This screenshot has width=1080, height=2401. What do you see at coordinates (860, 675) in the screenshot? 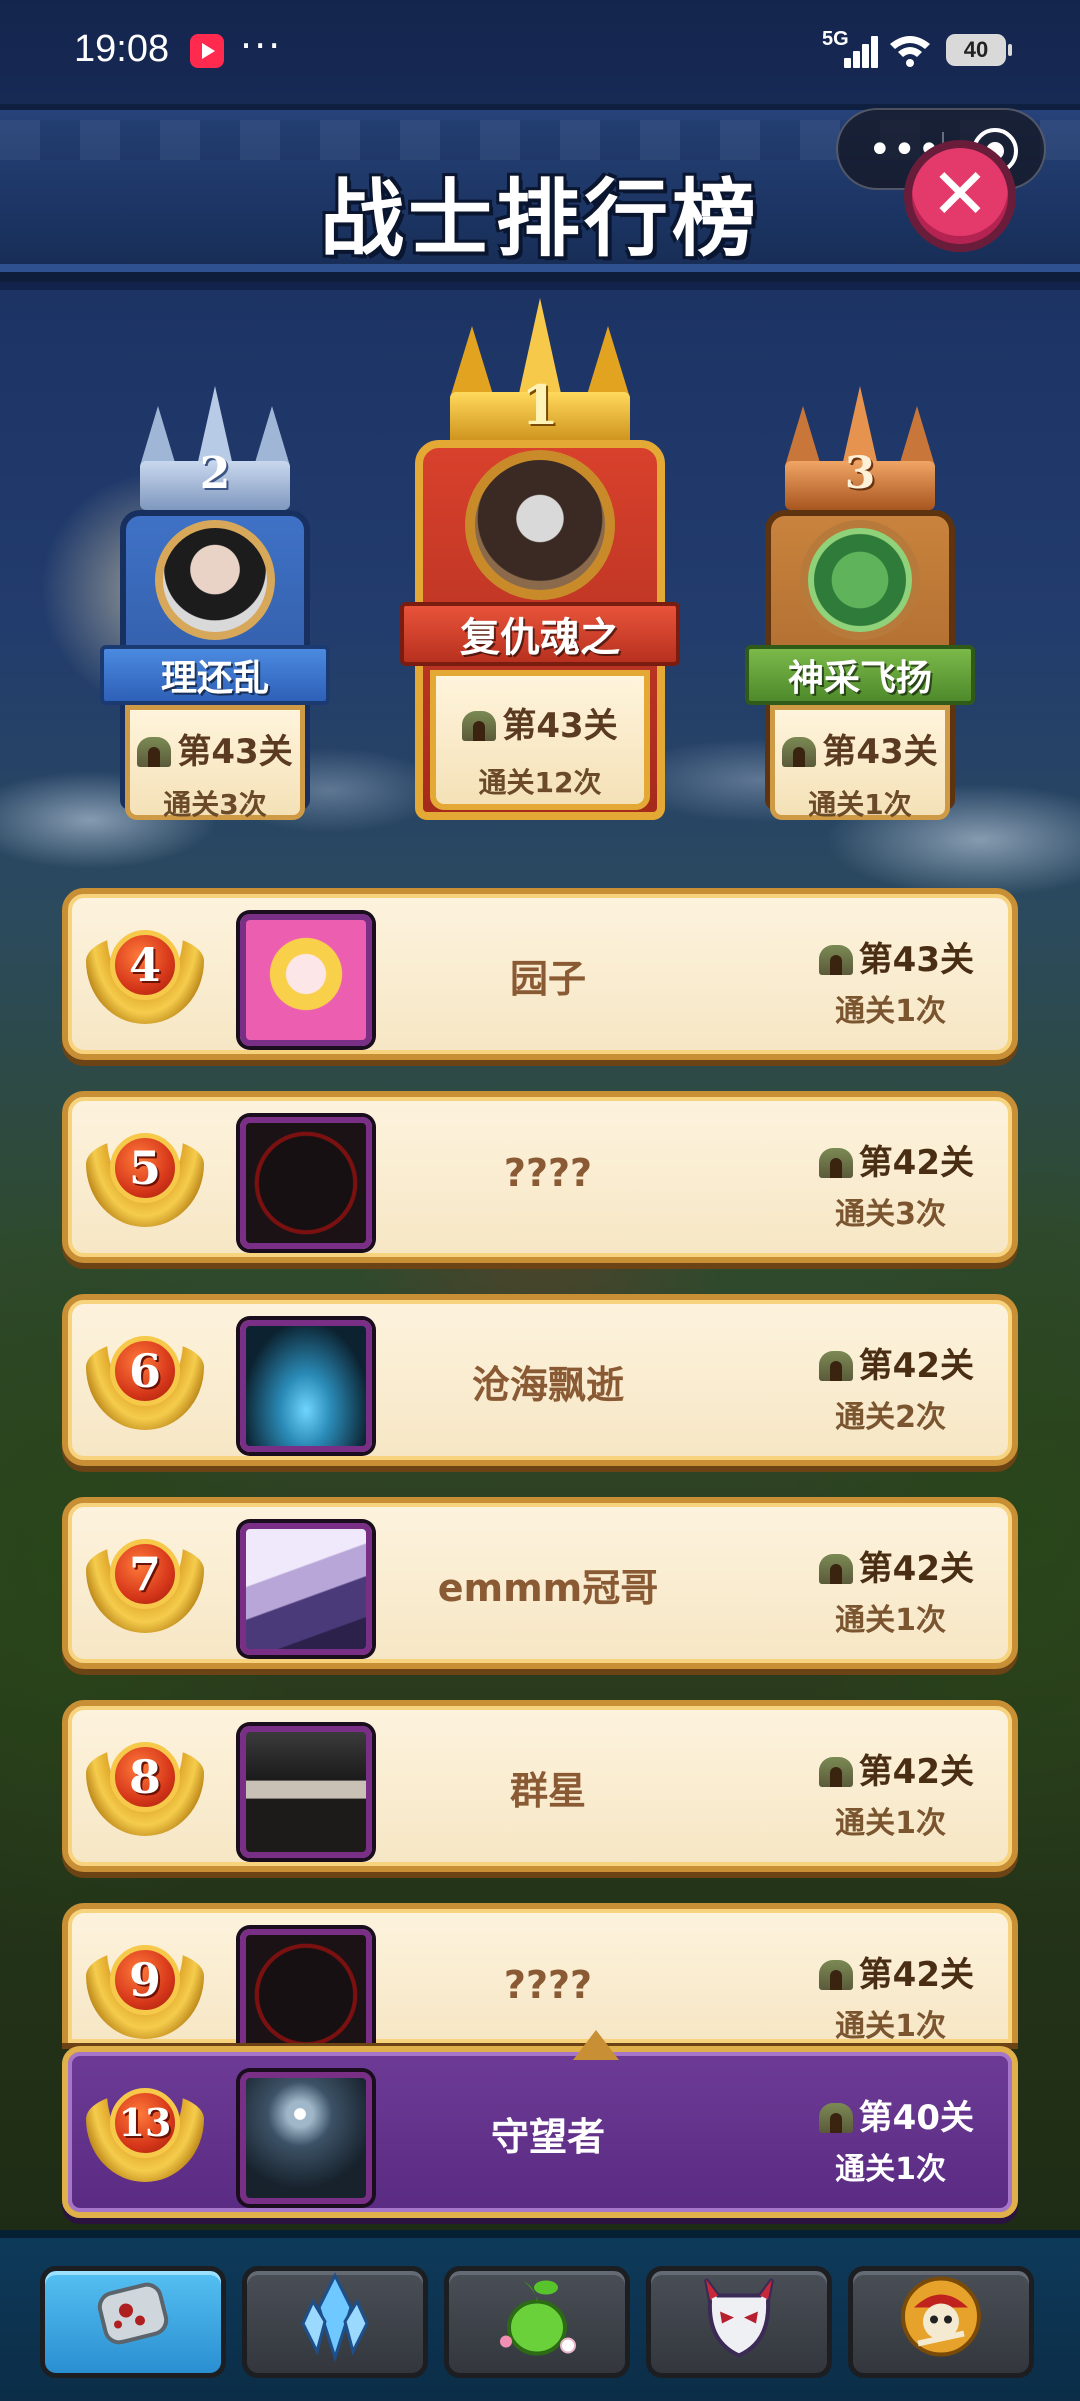
I see `podium-name: 神采飞扬` at bounding box center [860, 675].